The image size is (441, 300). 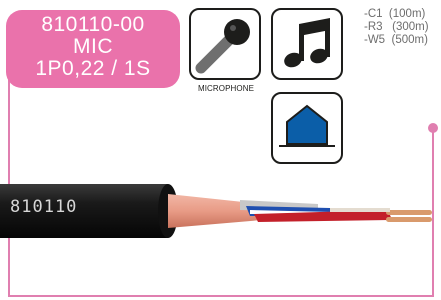 What do you see at coordinates (222, 46) in the screenshot?
I see `microphone-icon` at bounding box center [222, 46].